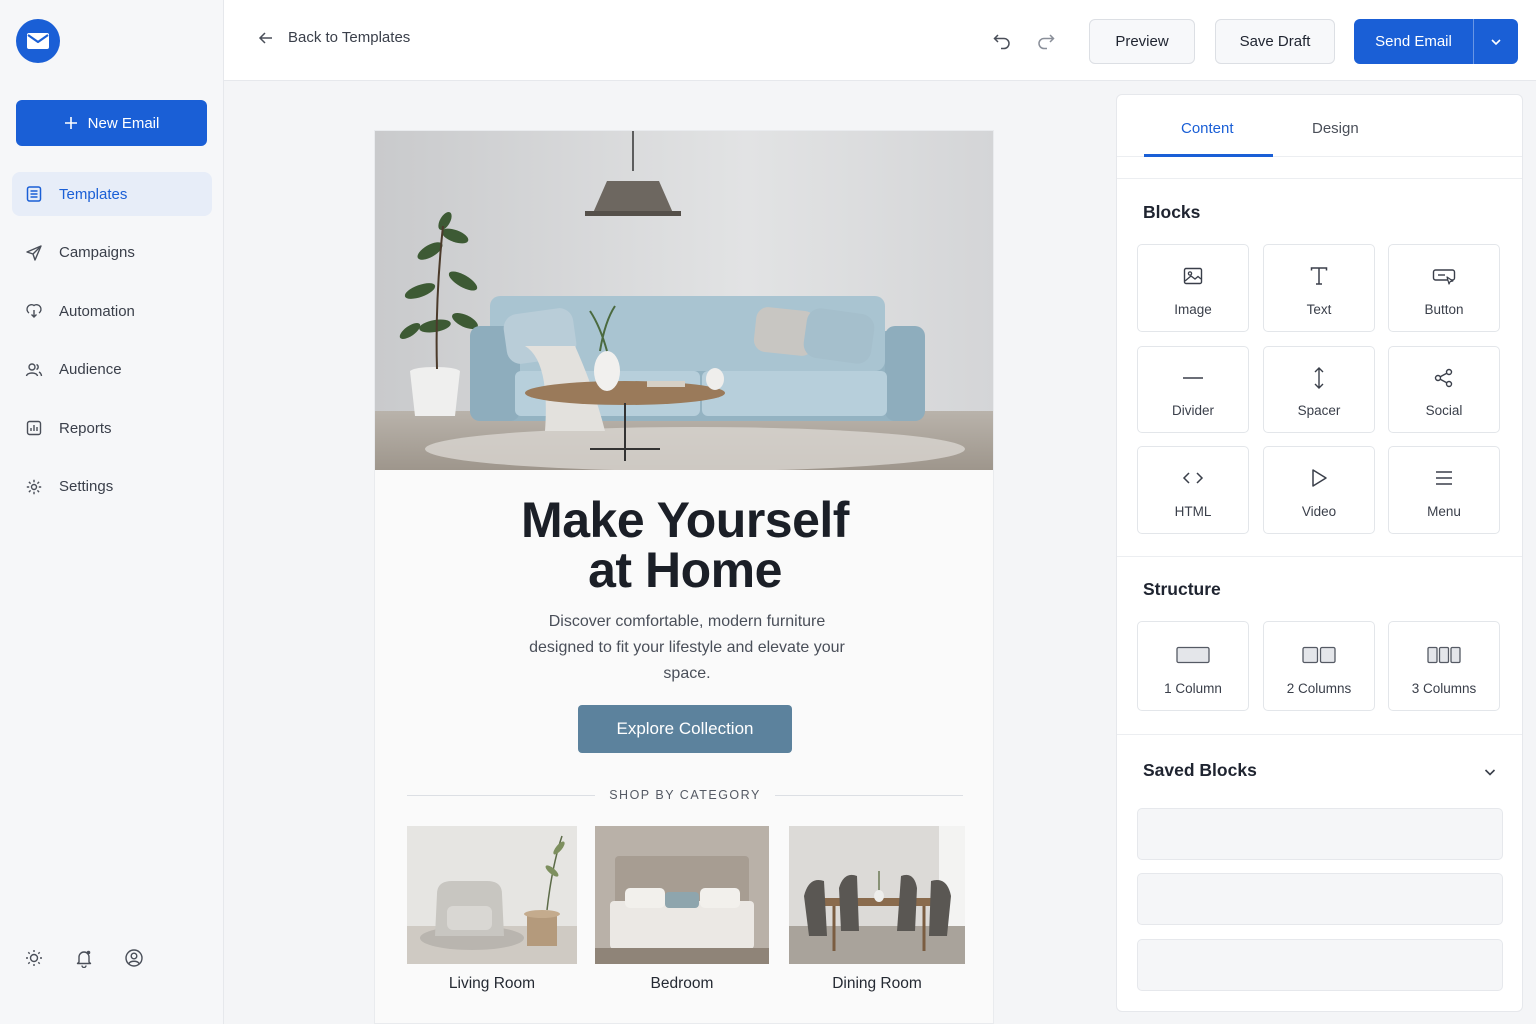  I want to click on block-social: Social, so click(1444, 389).